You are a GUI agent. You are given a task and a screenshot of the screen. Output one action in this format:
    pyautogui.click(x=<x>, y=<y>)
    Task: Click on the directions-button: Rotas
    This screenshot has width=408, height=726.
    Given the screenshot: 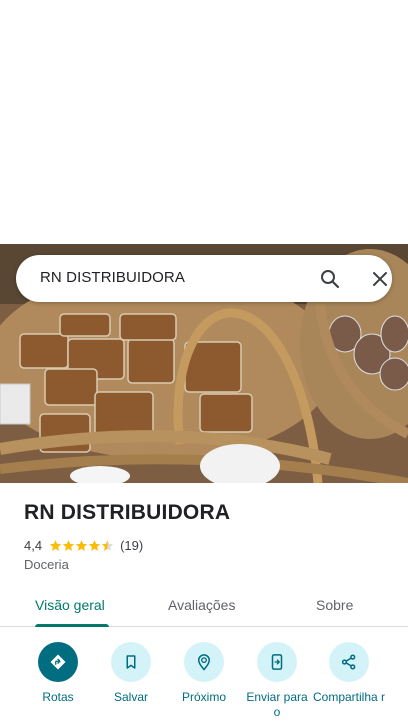 What is the action you would take?
    pyautogui.click(x=58, y=672)
    